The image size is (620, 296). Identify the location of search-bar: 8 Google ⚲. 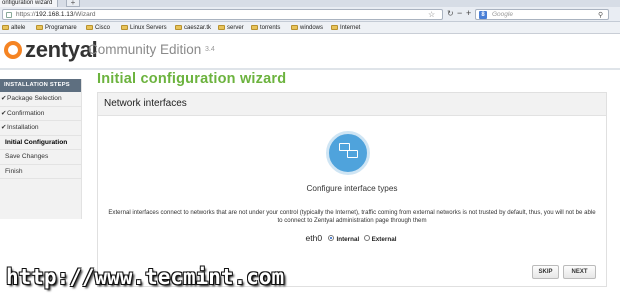
(542, 14).